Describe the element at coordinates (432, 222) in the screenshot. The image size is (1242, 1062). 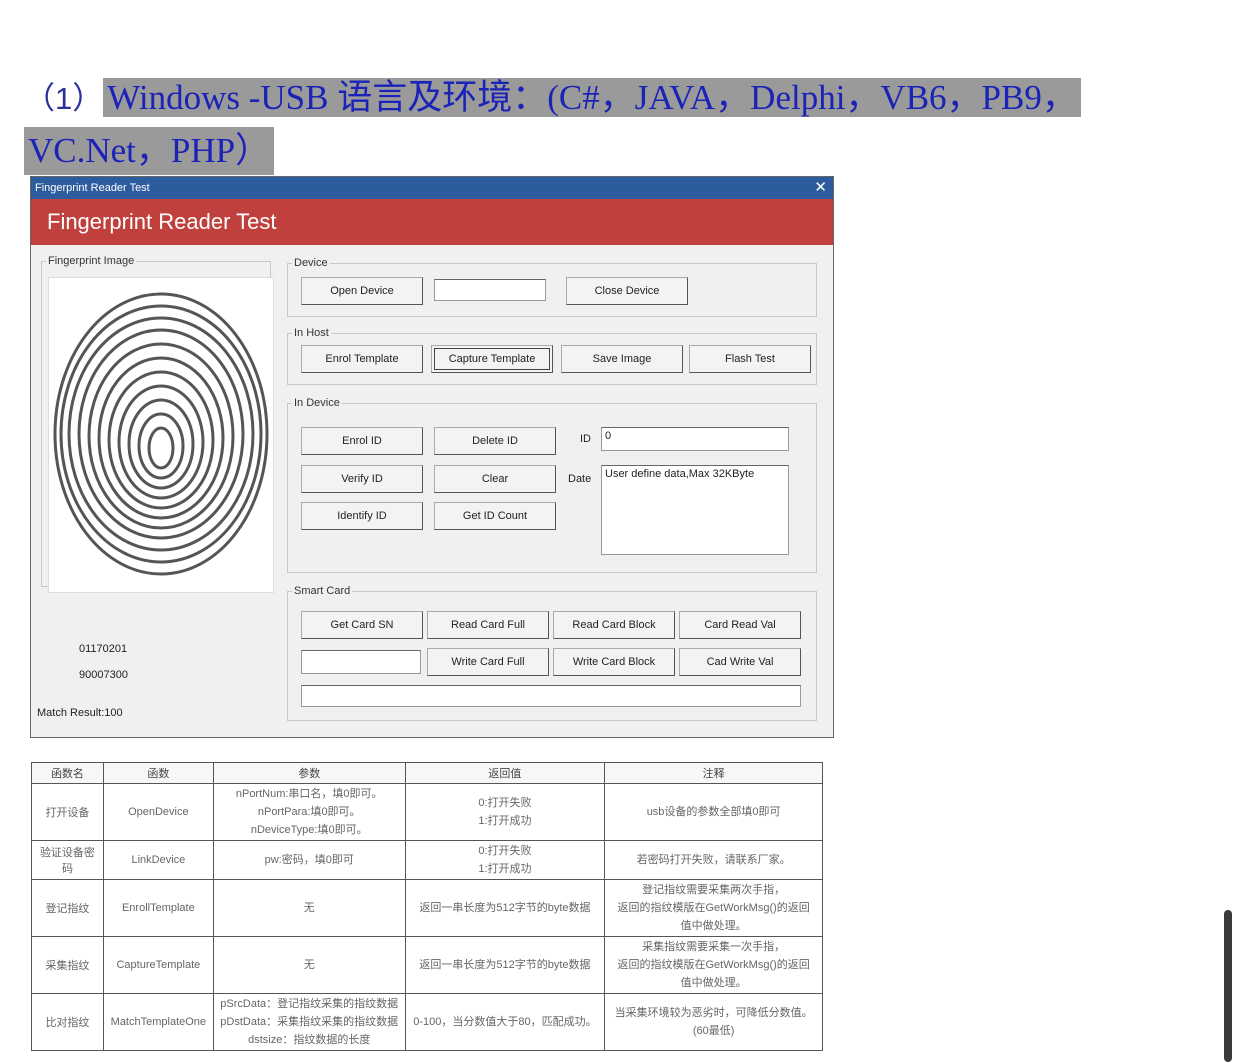
I see `app-banner: Fingerprint Reader Test` at that location.